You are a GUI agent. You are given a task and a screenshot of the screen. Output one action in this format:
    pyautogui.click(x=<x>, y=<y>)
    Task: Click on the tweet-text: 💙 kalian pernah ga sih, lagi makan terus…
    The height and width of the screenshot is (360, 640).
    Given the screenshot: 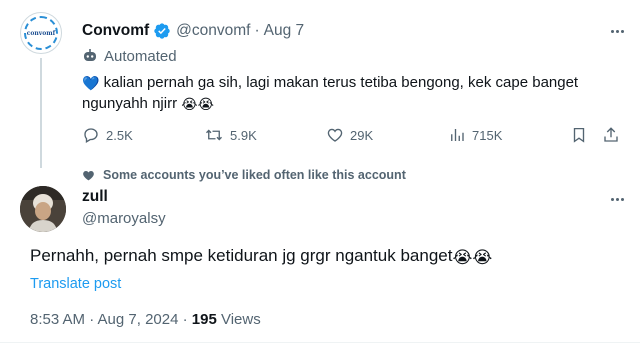 What is the action you would take?
    pyautogui.click(x=347, y=93)
    